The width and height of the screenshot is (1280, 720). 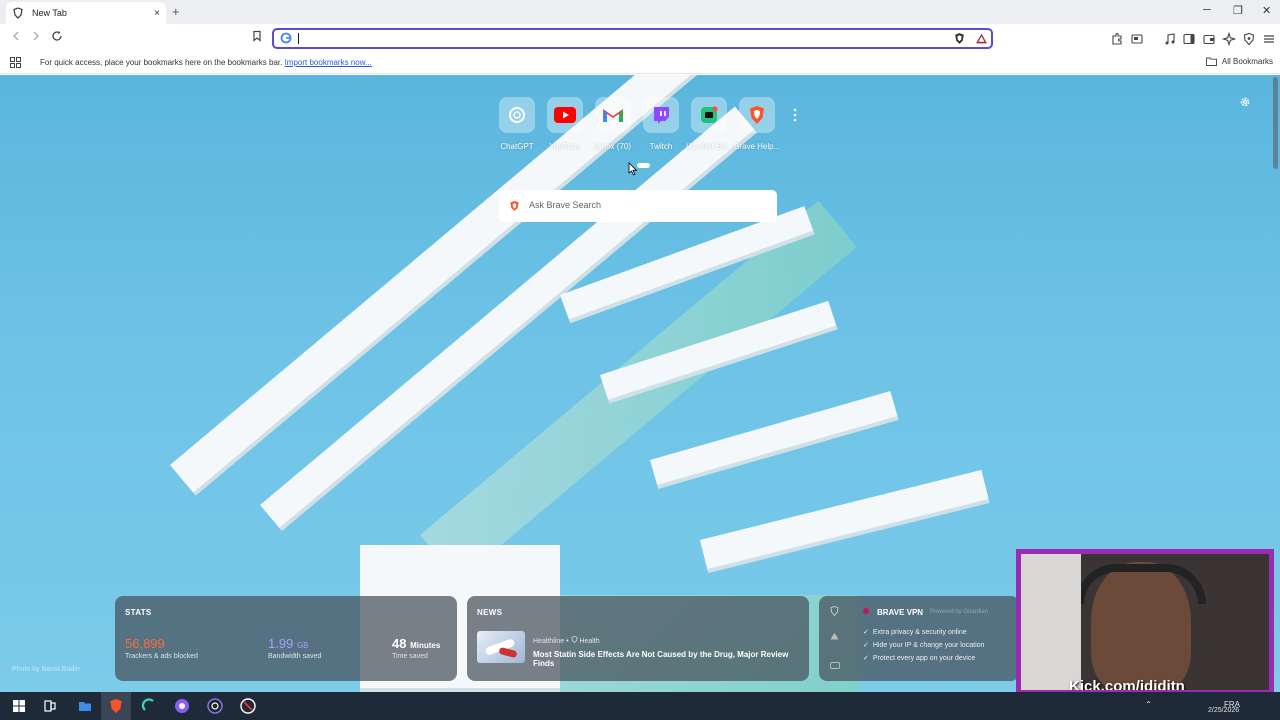 What do you see at coordinates (215, 706) in the screenshot?
I see `obs-icon` at bounding box center [215, 706].